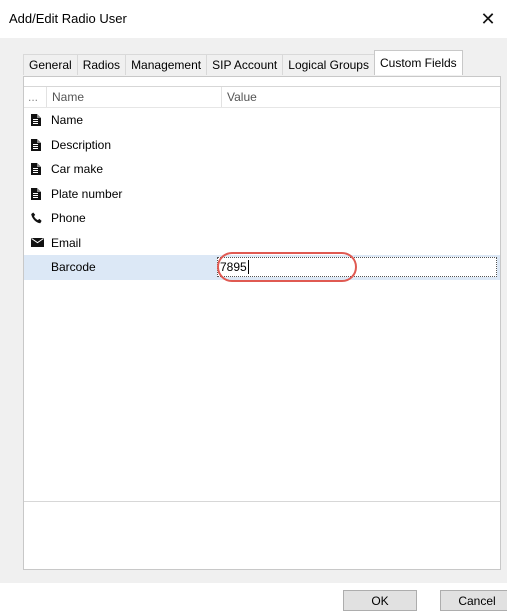 This screenshot has height=611, width=507. What do you see at coordinates (68, 18) in the screenshot?
I see `window-title: Add/Edit Radio User` at bounding box center [68, 18].